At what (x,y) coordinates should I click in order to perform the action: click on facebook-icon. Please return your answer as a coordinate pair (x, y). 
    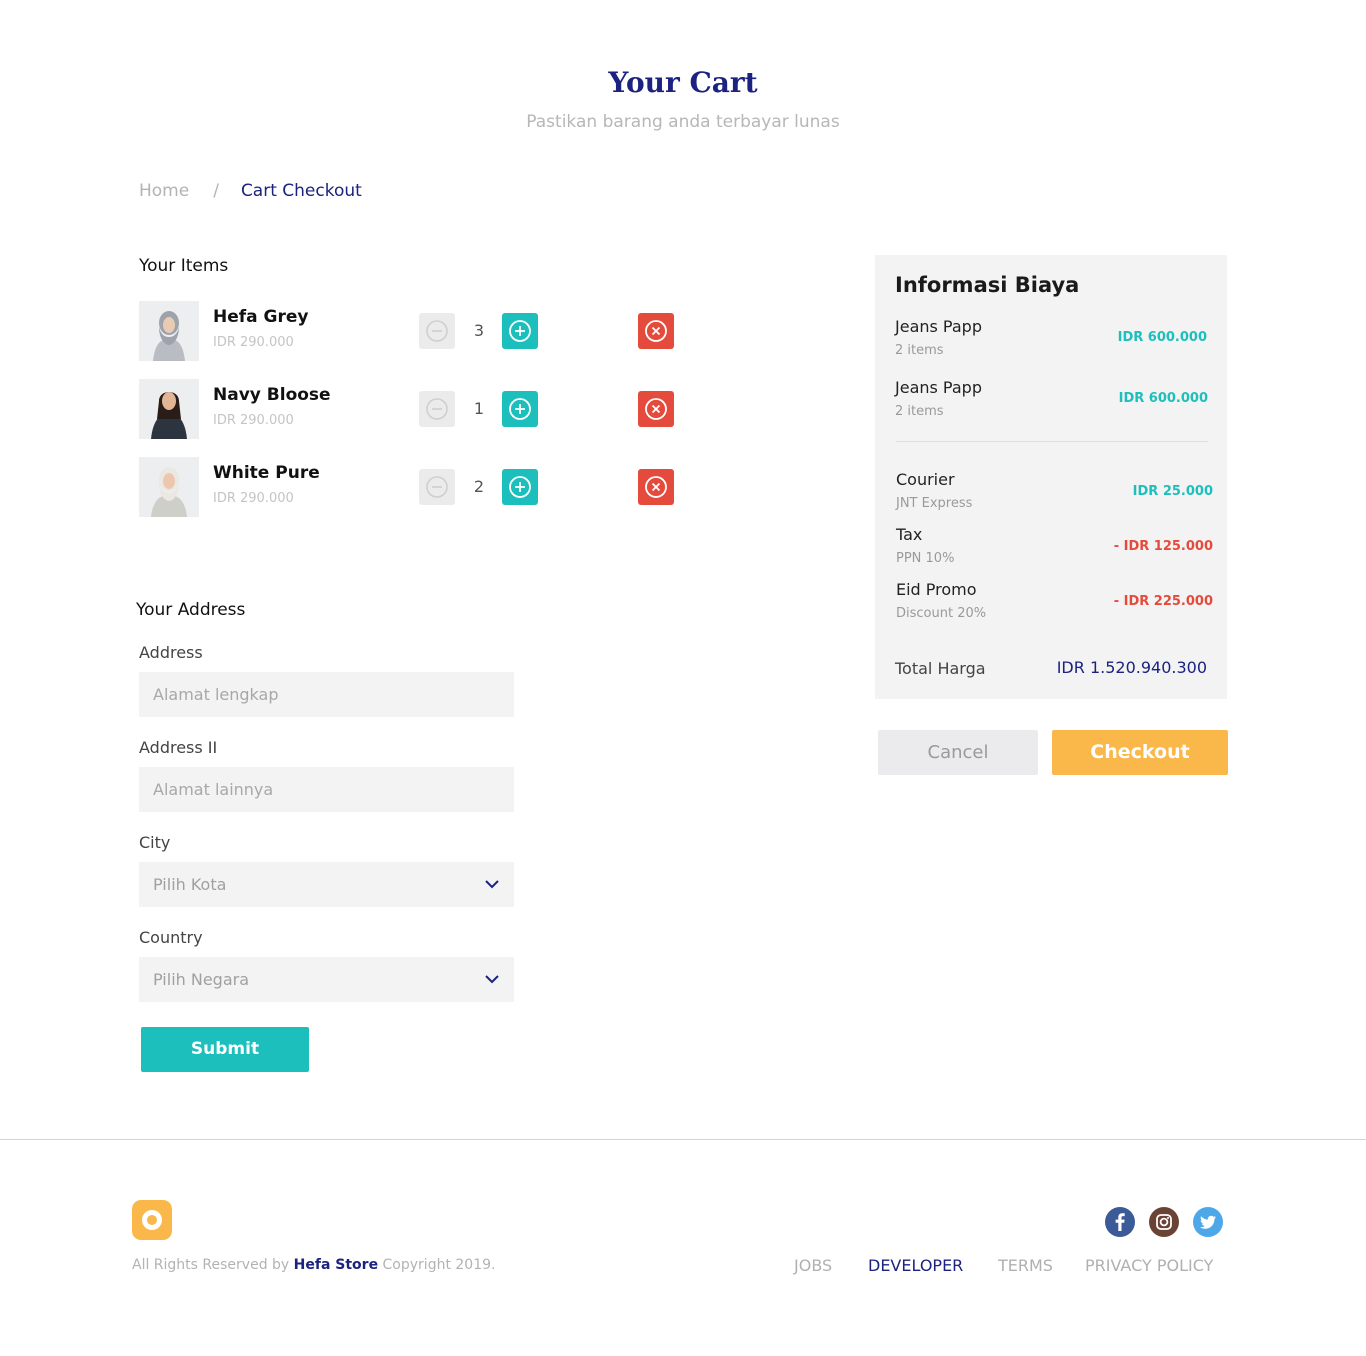
    Looking at the image, I should click on (1120, 1222).